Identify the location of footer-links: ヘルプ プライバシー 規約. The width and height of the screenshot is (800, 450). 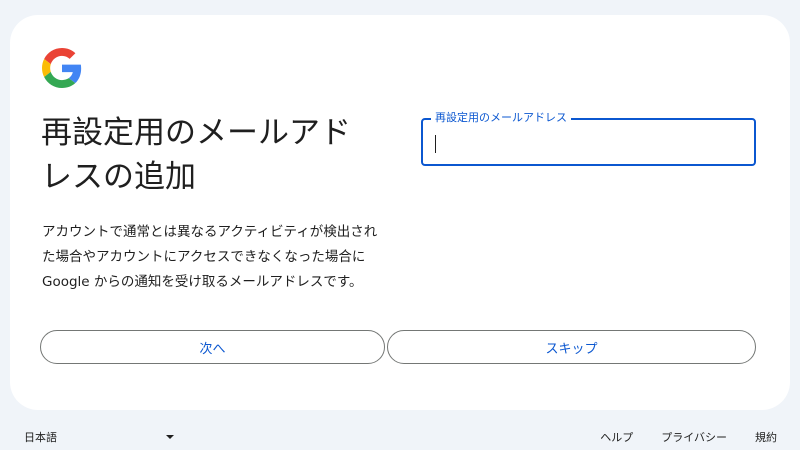
(688, 437).